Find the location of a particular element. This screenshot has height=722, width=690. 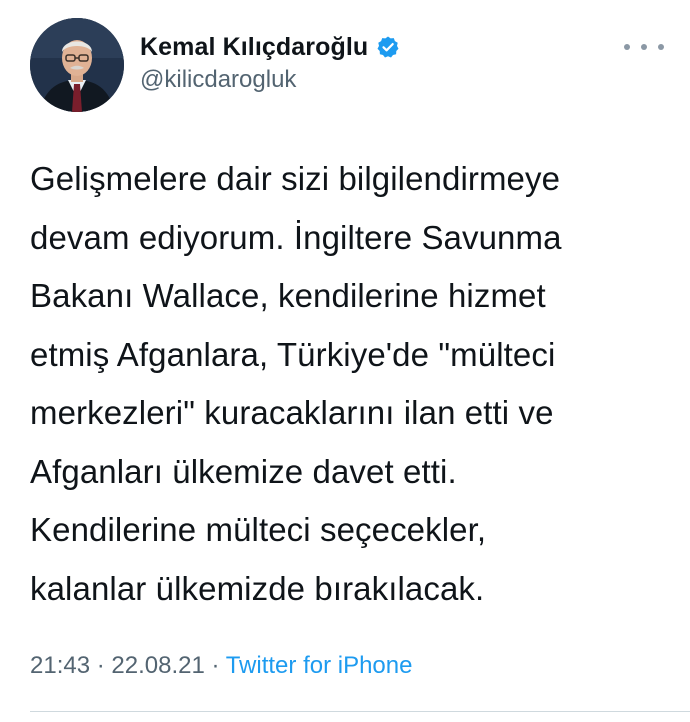

avatar is located at coordinates (77, 65).